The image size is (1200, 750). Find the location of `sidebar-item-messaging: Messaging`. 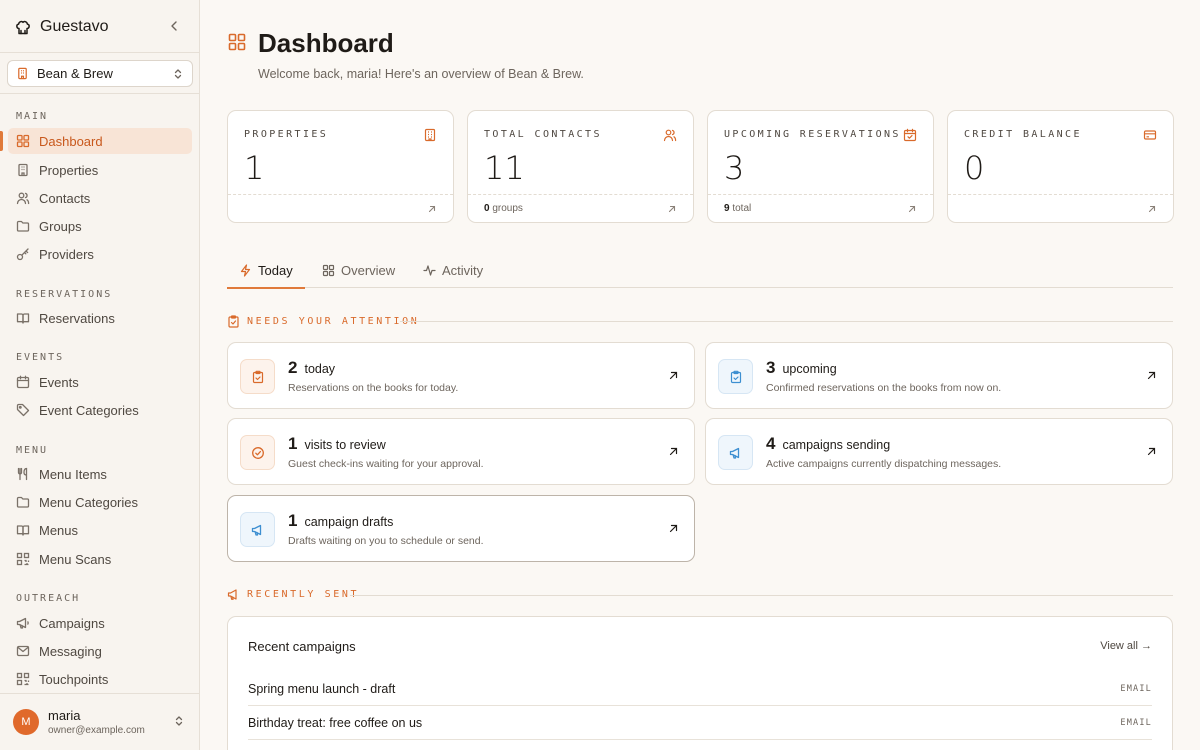

sidebar-item-messaging: Messaging is located at coordinates (100, 651).